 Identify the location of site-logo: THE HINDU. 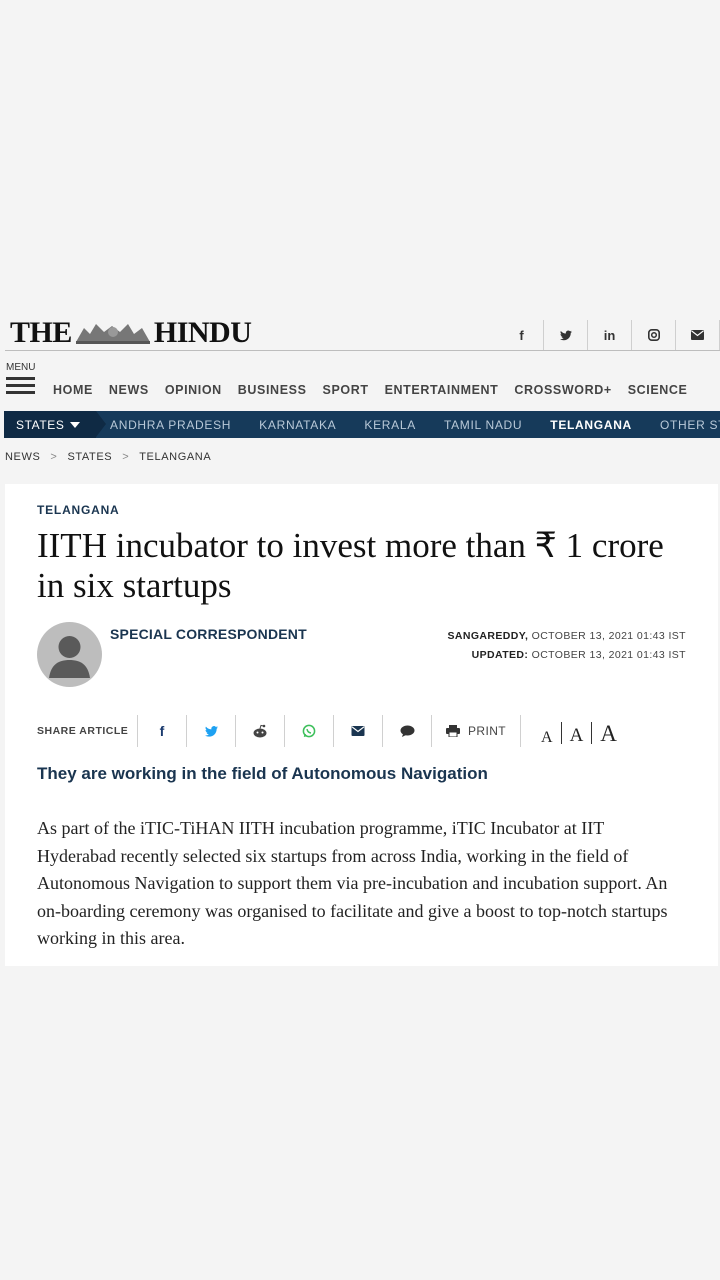
(131, 333).